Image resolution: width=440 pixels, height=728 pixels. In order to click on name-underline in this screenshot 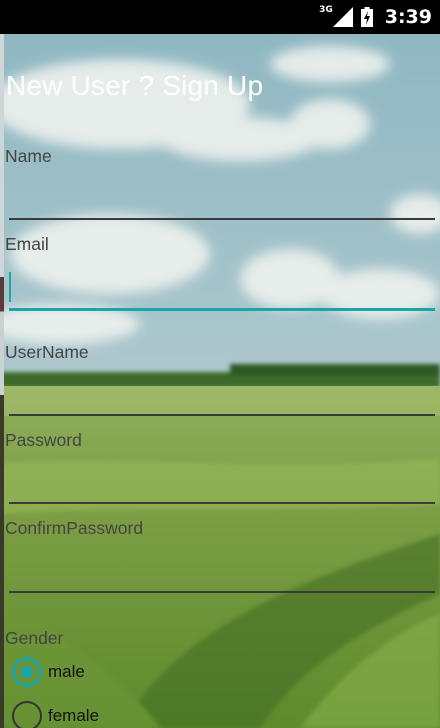, I will do `click(222, 219)`.